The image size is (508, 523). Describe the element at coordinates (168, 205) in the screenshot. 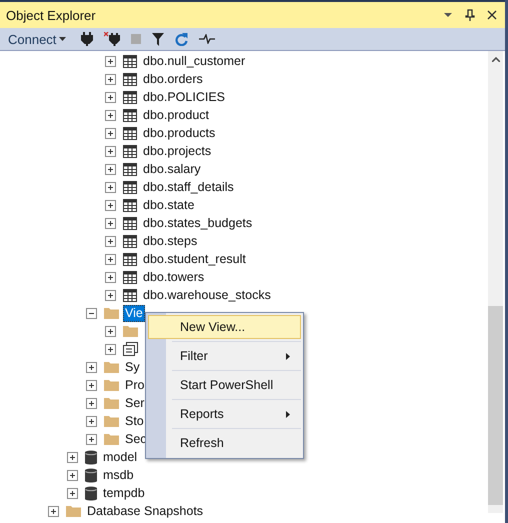

I see `tree-item: dbo.state` at that location.